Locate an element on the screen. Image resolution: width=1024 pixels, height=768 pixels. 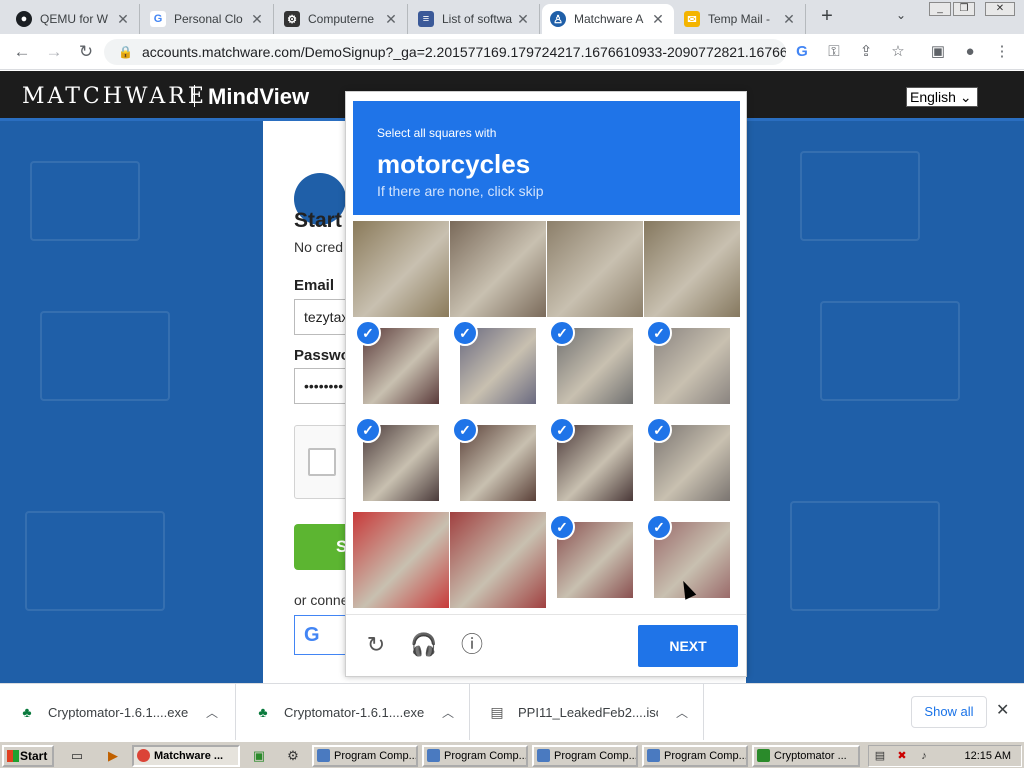
page-title: Start is located at coordinates (318, 220).